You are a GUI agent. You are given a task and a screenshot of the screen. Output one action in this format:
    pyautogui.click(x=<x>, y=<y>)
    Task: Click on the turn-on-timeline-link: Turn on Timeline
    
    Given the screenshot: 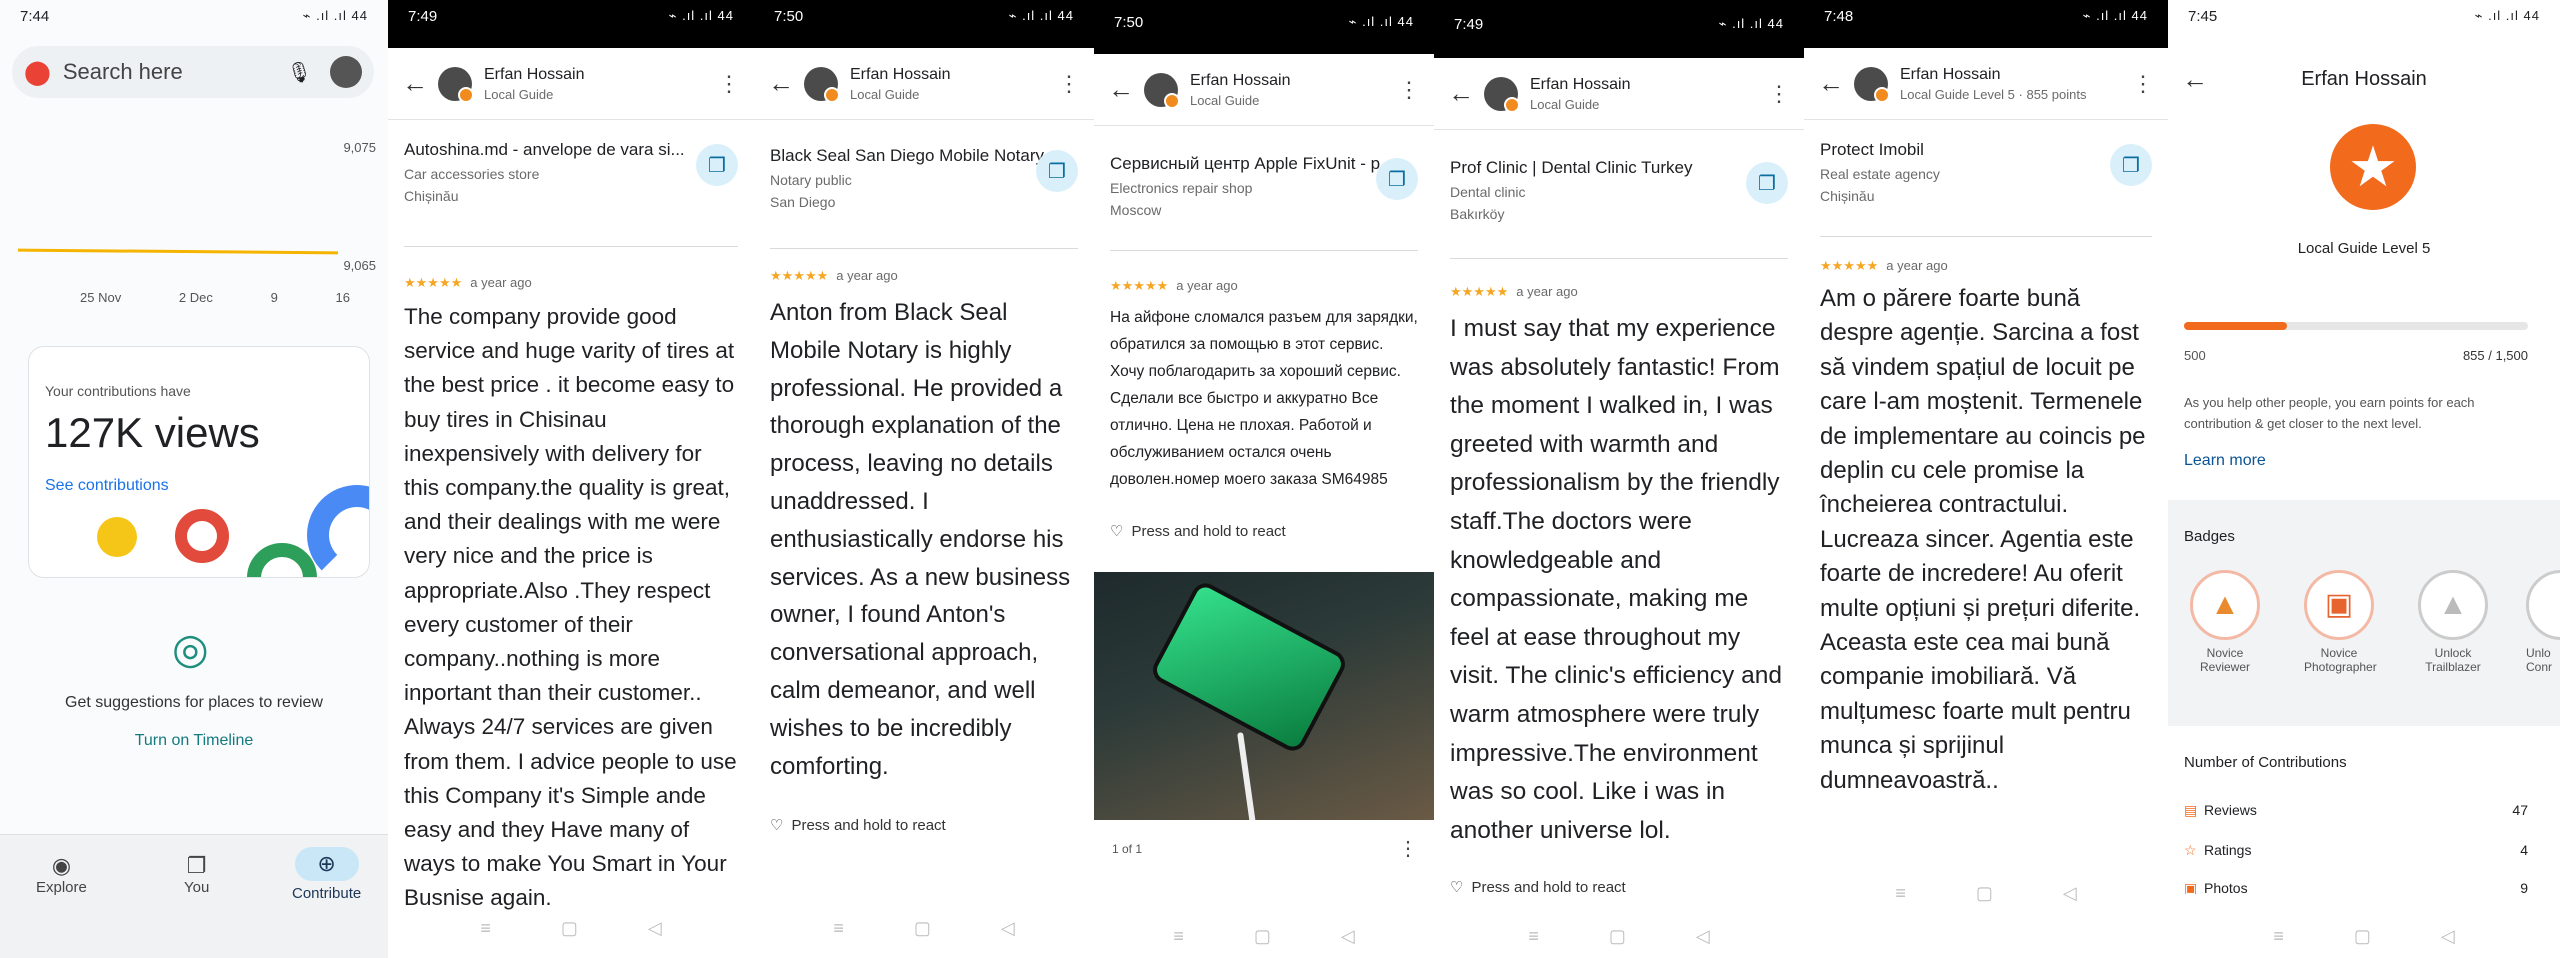 What is the action you would take?
    pyautogui.click(x=194, y=741)
    